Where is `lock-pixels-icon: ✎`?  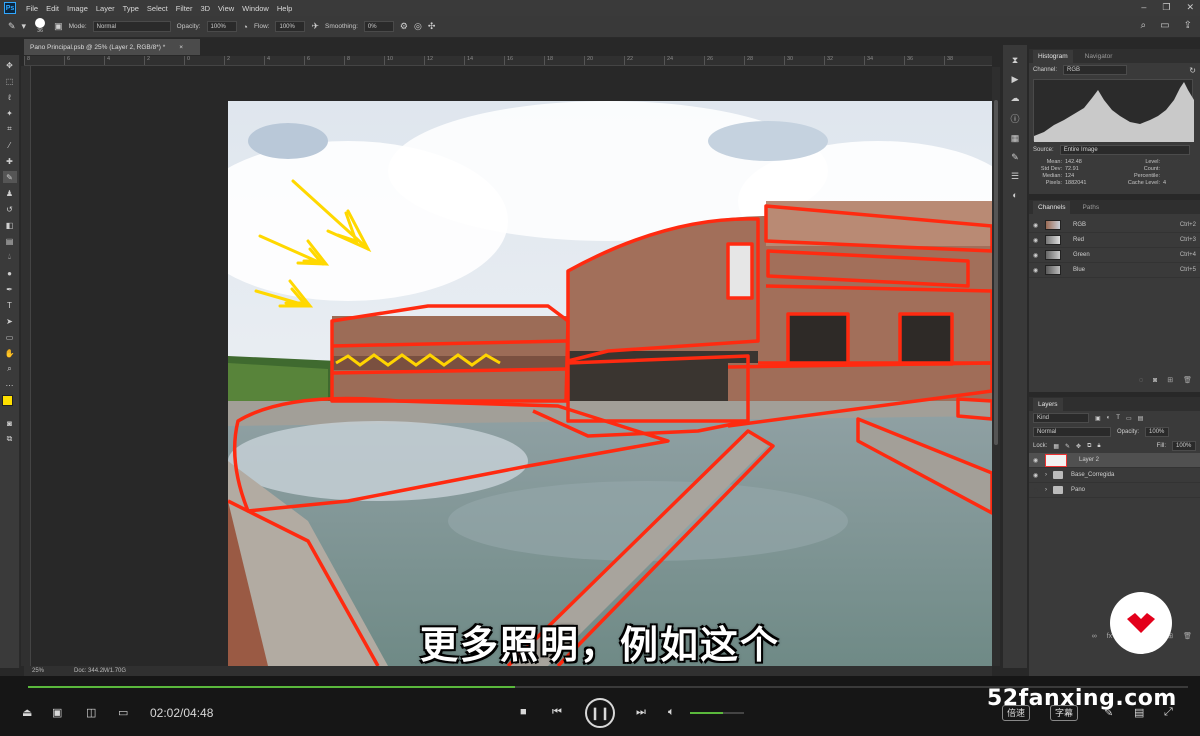 lock-pixels-icon: ✎ is located at coordinates (1067, 446).